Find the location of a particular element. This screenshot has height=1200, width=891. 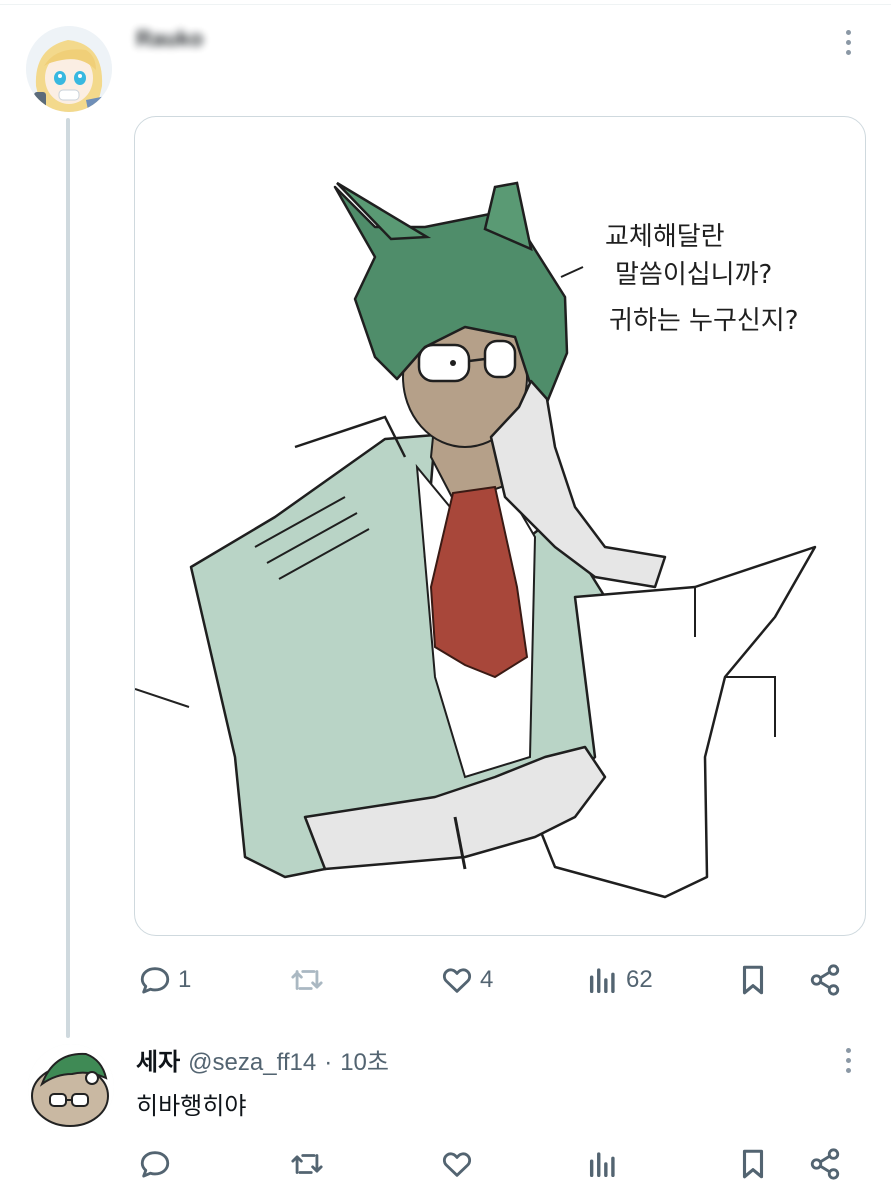

reply-button: 1 is located at coordinates (164, 980).